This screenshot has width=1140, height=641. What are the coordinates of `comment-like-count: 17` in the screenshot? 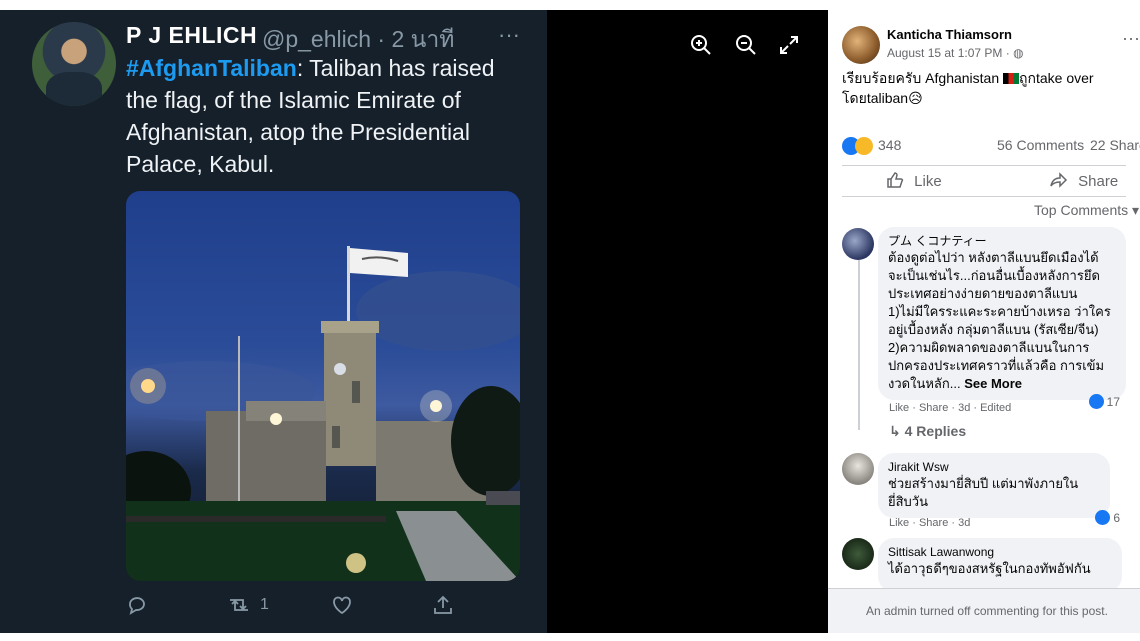 It's located at (1104, 401).